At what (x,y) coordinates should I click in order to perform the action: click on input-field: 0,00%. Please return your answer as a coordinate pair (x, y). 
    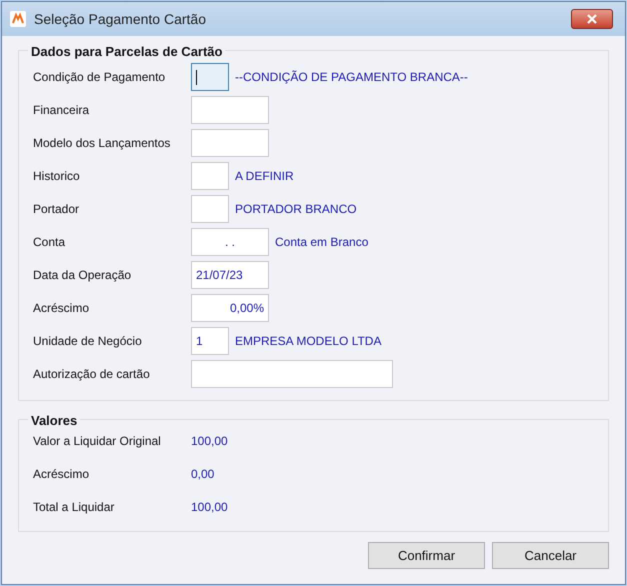
    Looking at the image, I should click on (230, 308).